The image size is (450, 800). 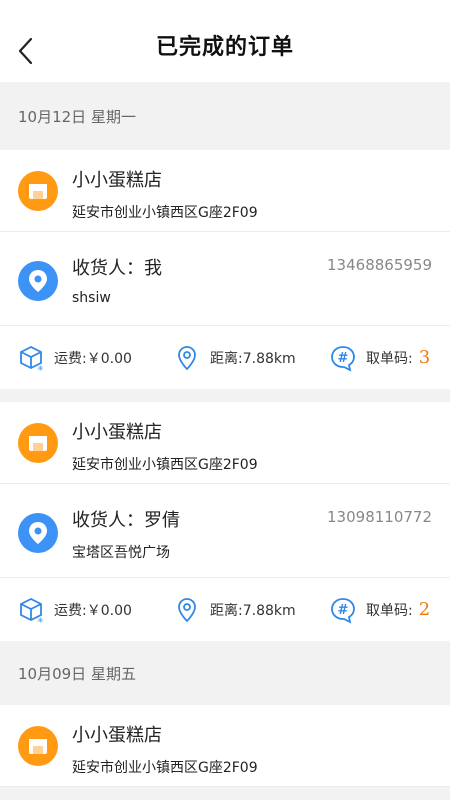 I want to click on pickup-code: 3, so click(x=424, y=357).